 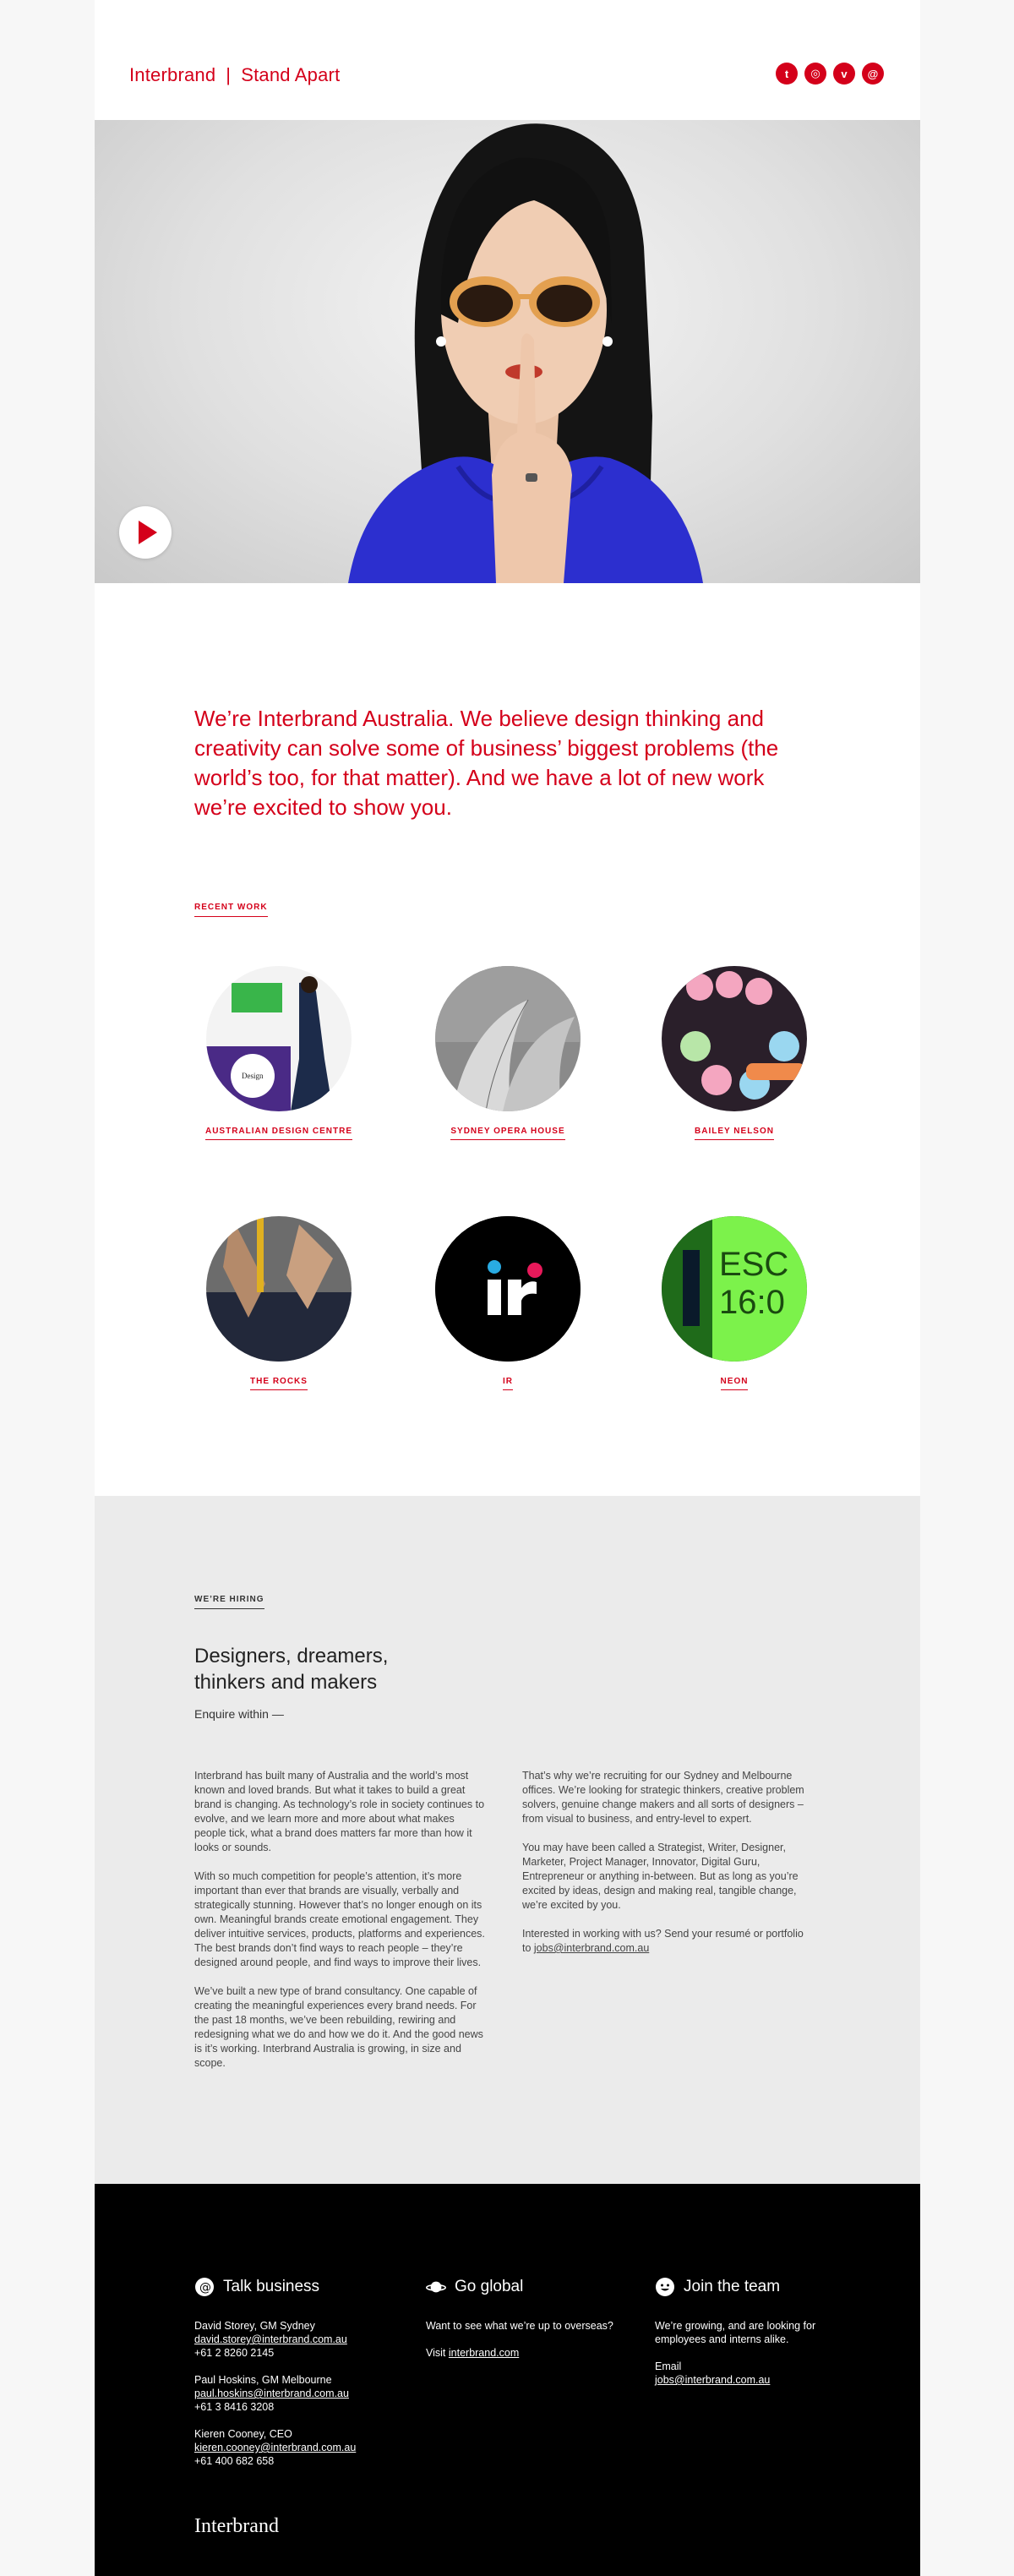 I want to click on brand-name: Interbrand, so click(x=172, y=74).